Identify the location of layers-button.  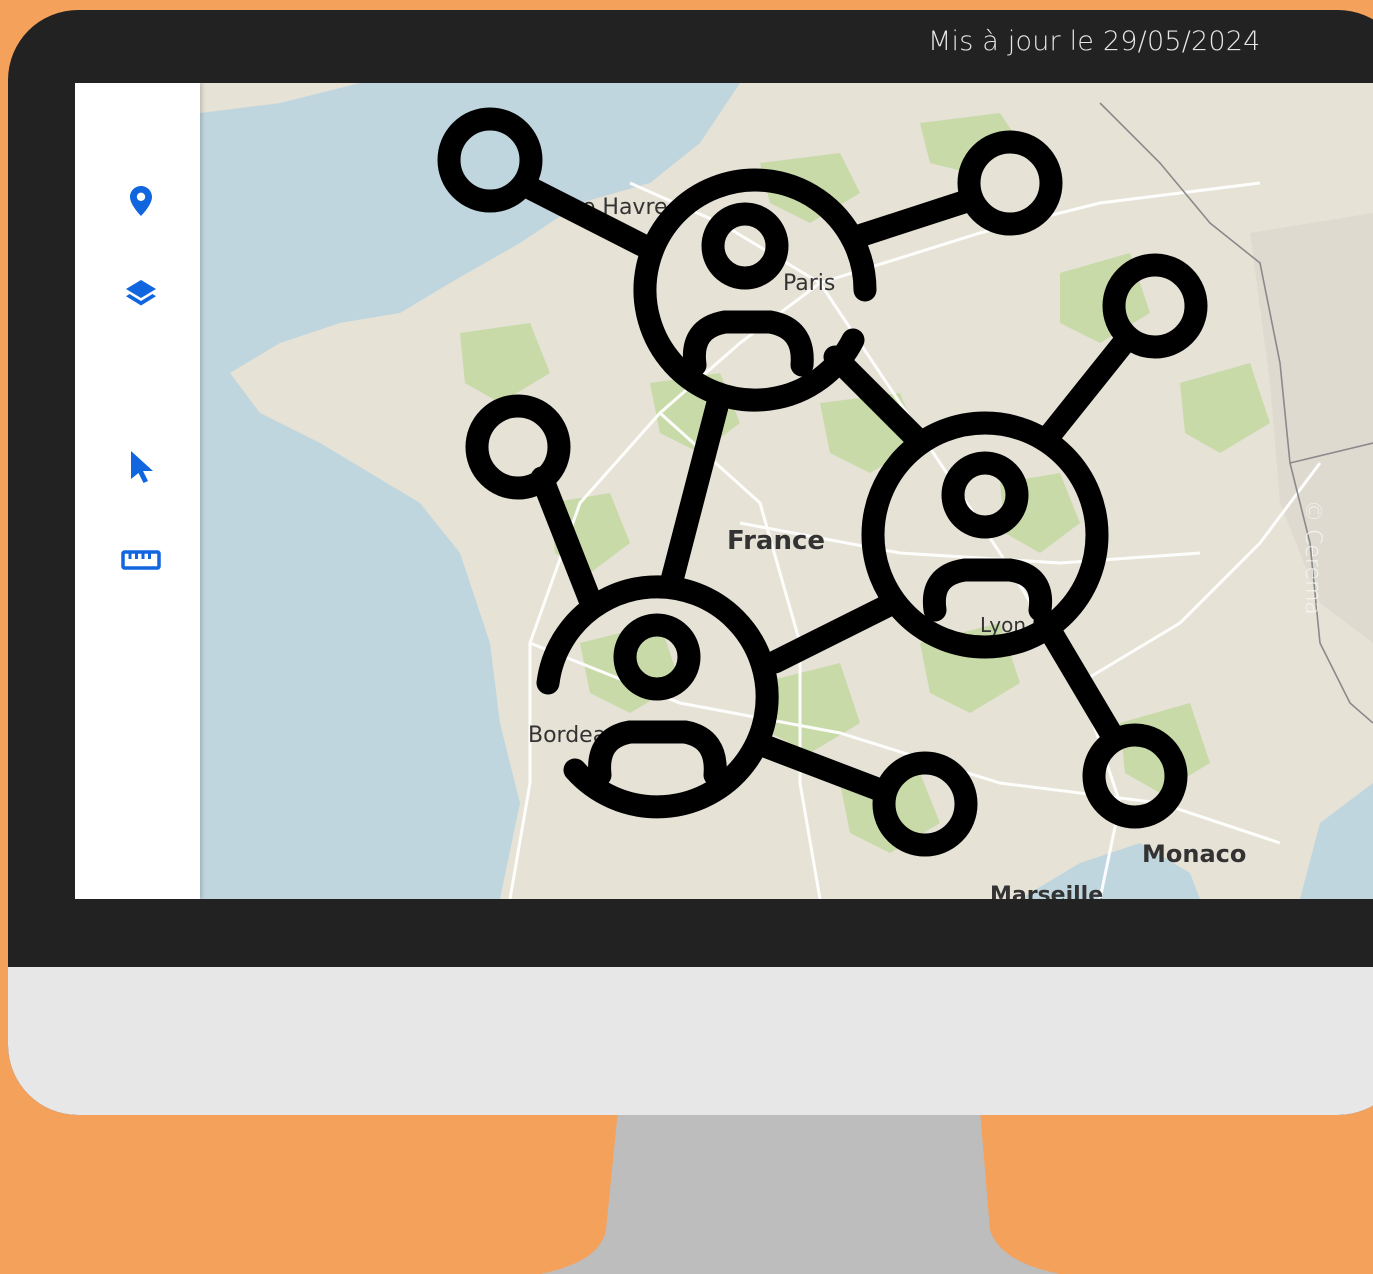
(141, 294).